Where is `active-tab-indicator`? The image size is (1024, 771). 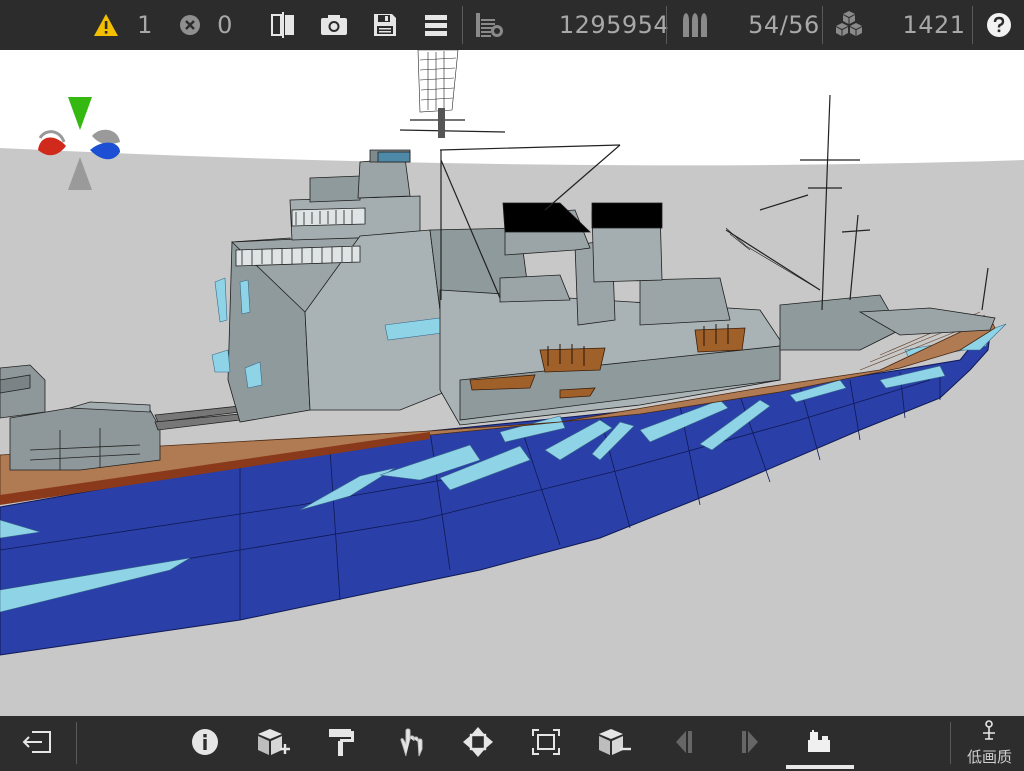
active-tab-indicator is located at coordinates (820, 767).